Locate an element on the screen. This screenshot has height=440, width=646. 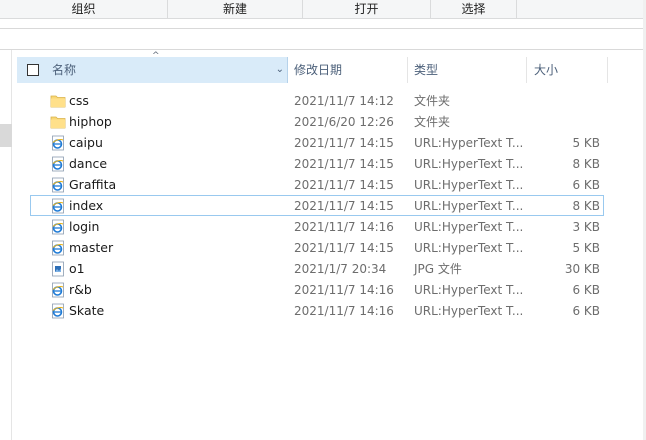
file-type: JPG 文件 is located at coordinates (438, 269).